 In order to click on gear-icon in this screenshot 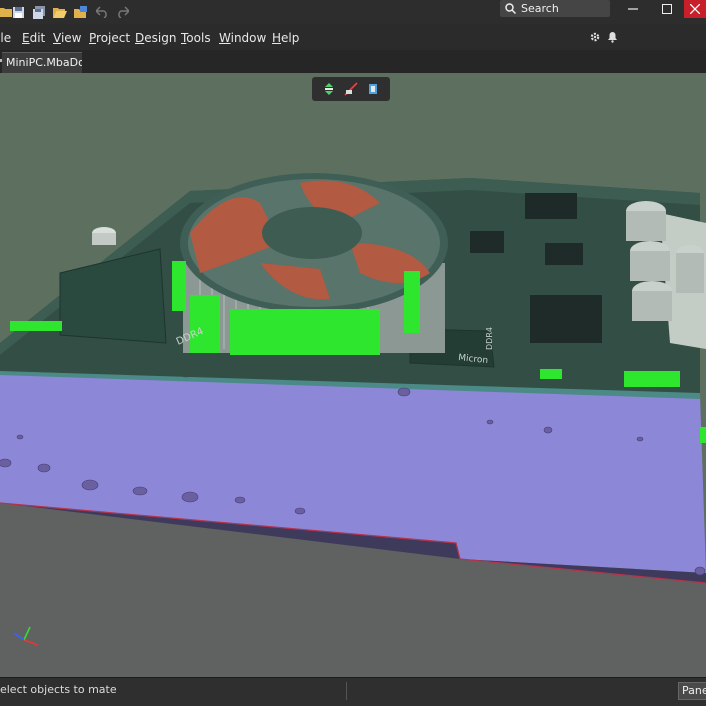, I will do `click(595, 37)`.